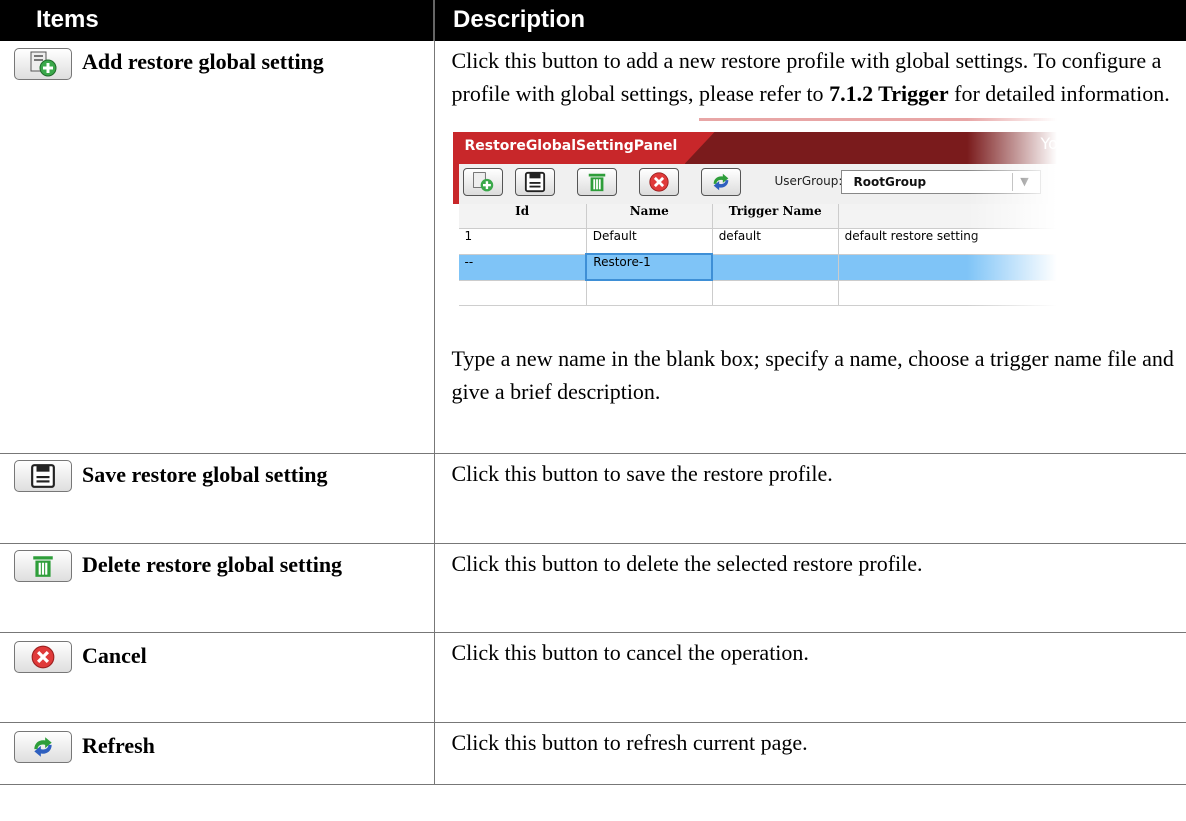 This screenshot has width=1186, height=821. I want to click on item-refresh: Refresh, so click(217, 753).